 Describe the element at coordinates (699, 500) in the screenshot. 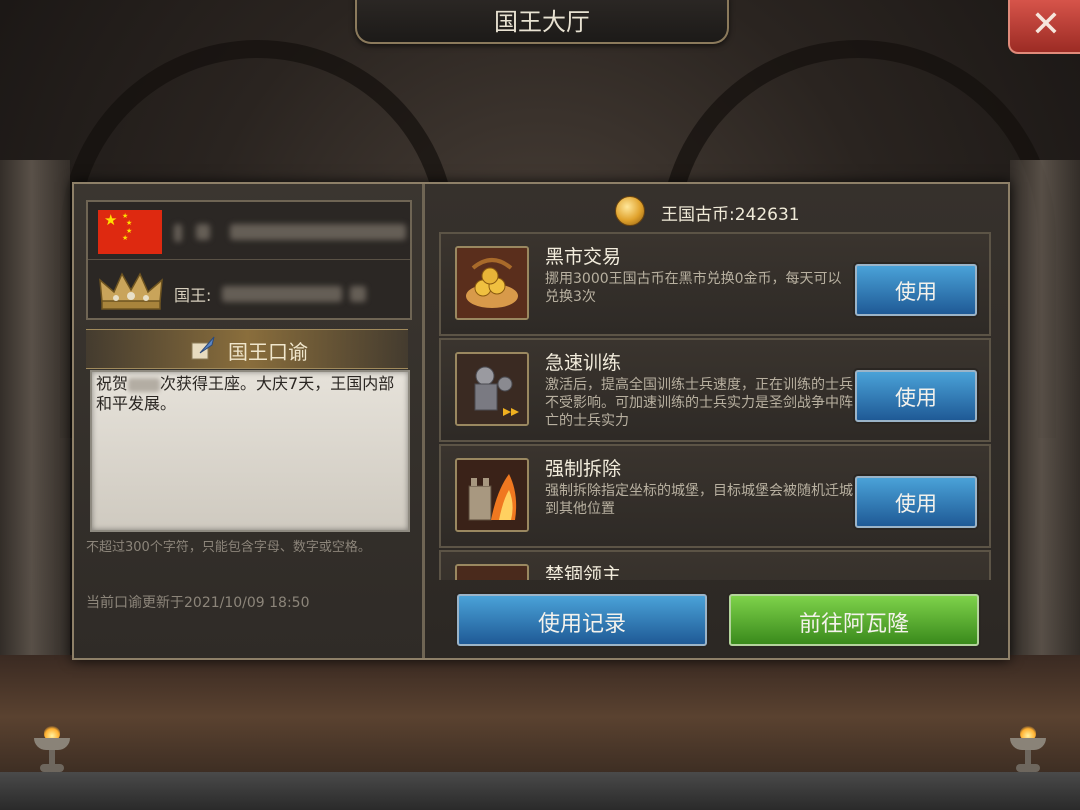

I see `item-description: 强制拆除指定坐标的城堡，目标城堡会被随机迁城到其他位置` at that location.